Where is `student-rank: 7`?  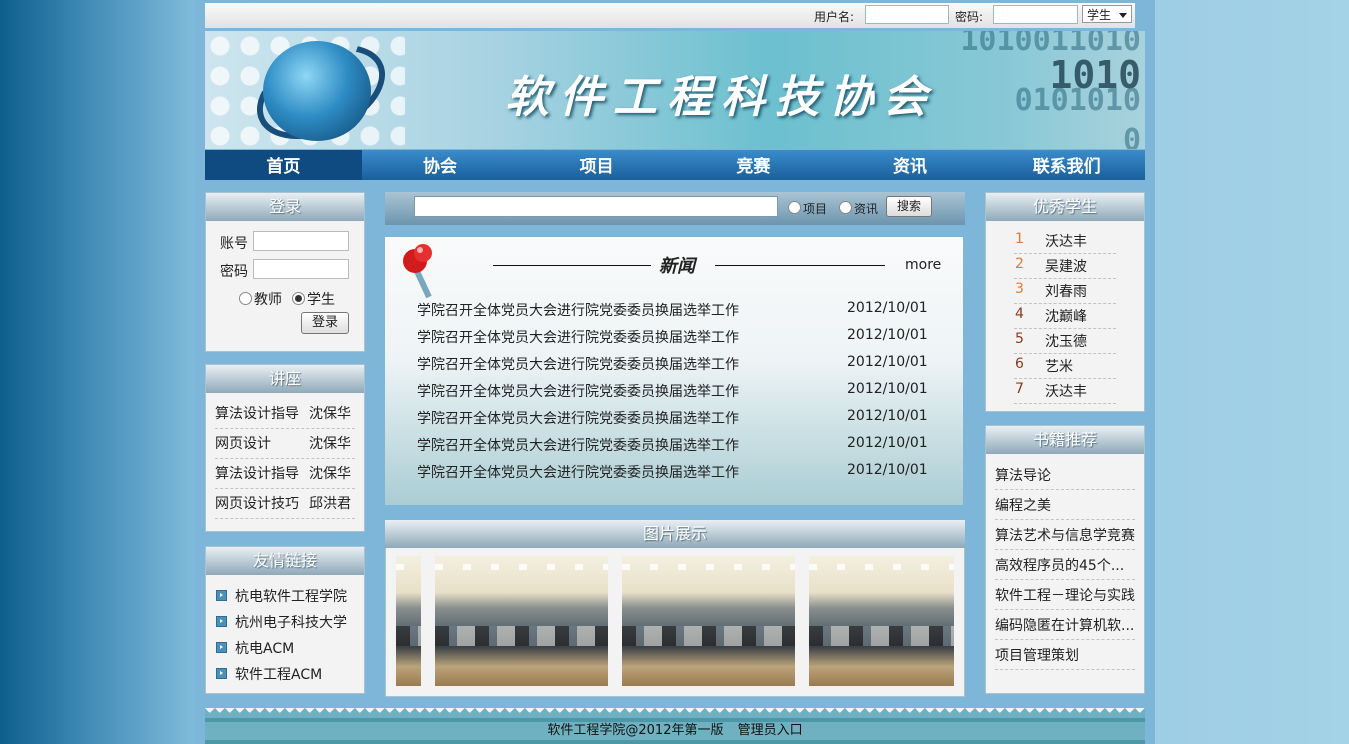 student-rank: 7 is located at coordinates (1019, 389).